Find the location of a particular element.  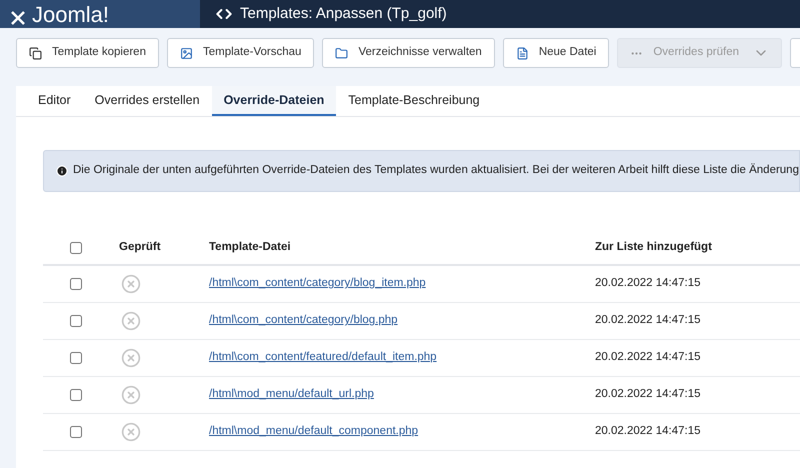

toolbar-button: Template kopieren is located at coordinates (87, 53).